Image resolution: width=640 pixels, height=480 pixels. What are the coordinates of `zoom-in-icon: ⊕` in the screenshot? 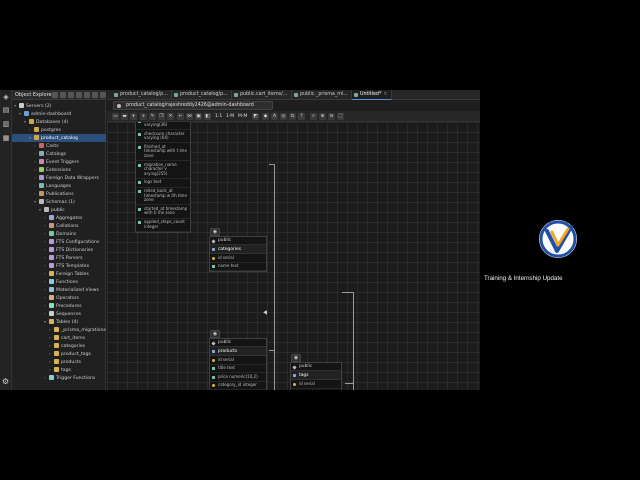 It's located at (322, 116).